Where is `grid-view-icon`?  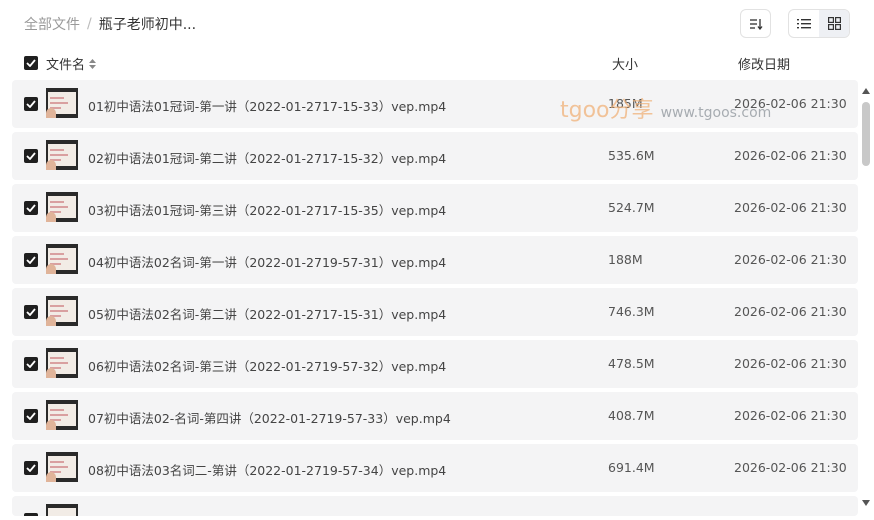
grid-view-icon is located at coordinates (834, 23).